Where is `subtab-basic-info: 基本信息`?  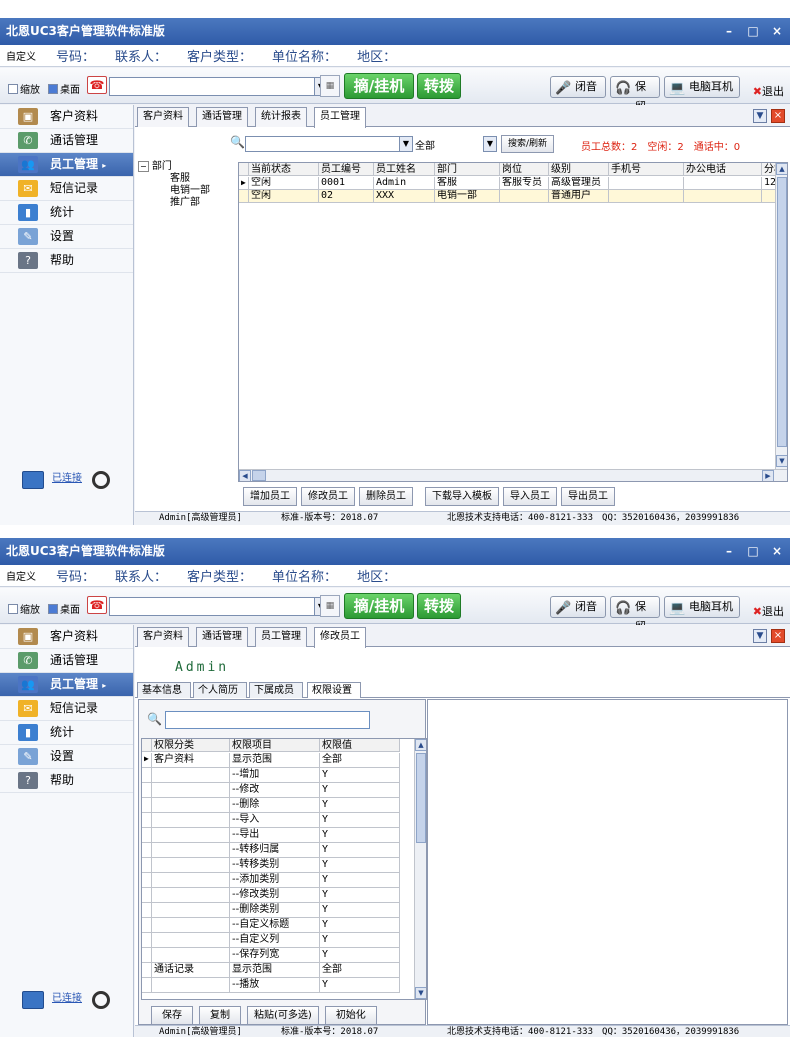 subtab-basic-info: 基本信息 is located at coordinates (164, 690).